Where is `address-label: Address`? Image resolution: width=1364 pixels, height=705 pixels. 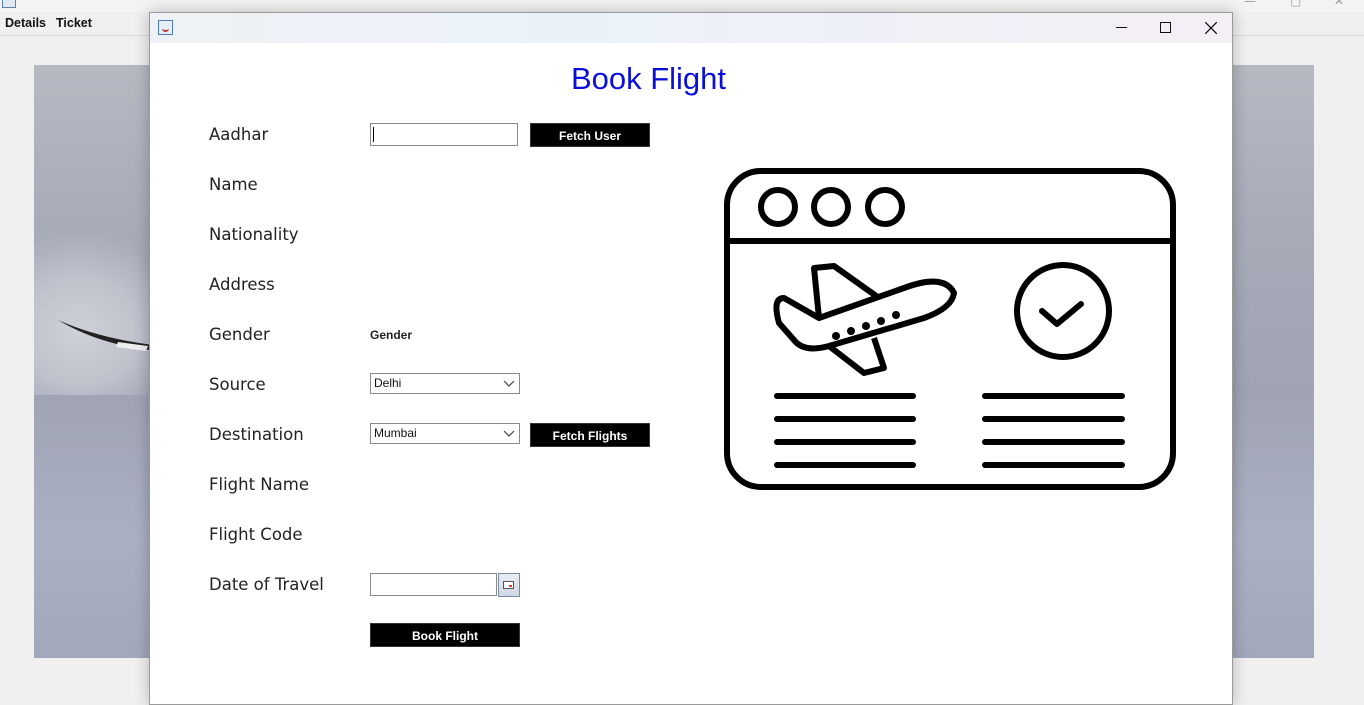 address-label: Address is located at coordinates (242, 284).